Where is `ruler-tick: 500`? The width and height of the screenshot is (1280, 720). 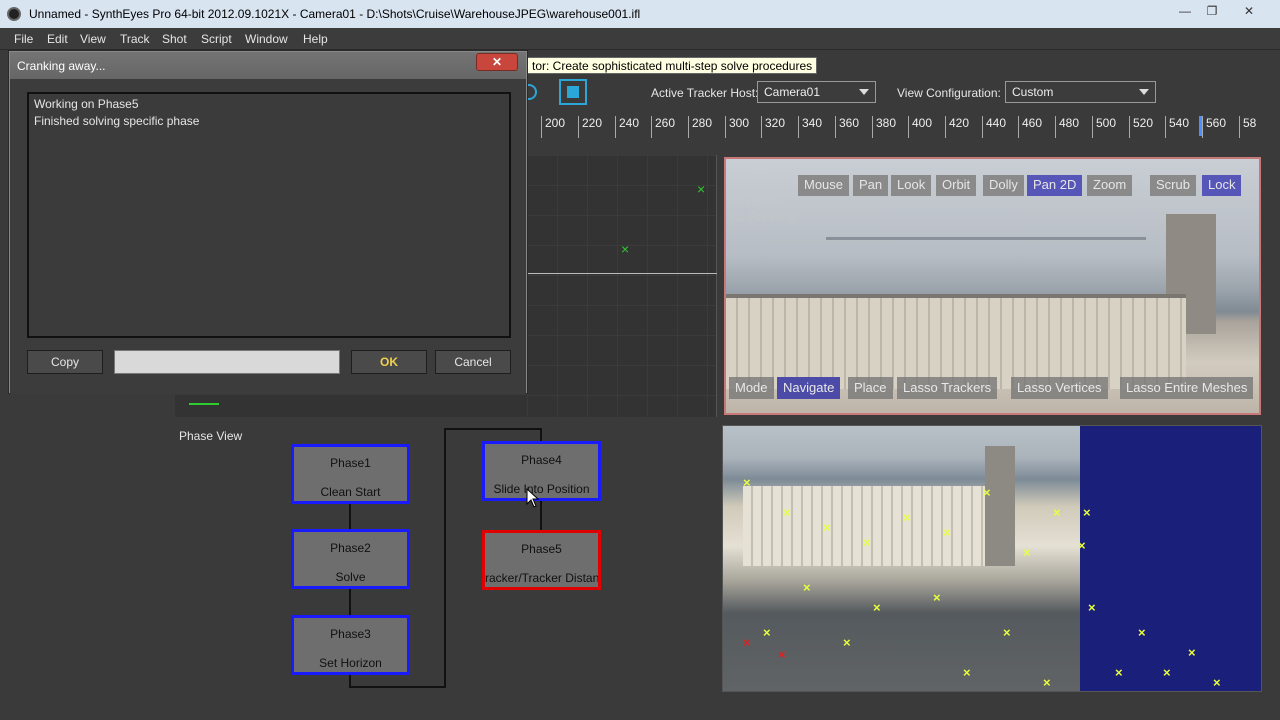 ruler-tick: 500 is located at coordinates (1104, 127).